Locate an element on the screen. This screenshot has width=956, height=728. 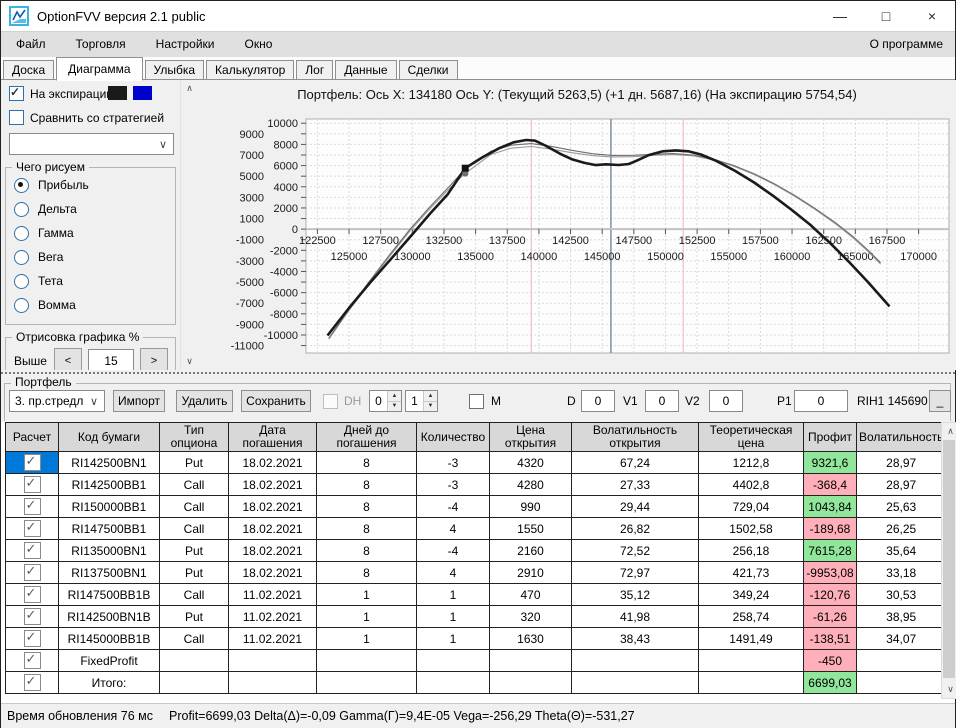
portfolio-select: 3. пр.стредл ∨ is located at coordinates (57, 401).